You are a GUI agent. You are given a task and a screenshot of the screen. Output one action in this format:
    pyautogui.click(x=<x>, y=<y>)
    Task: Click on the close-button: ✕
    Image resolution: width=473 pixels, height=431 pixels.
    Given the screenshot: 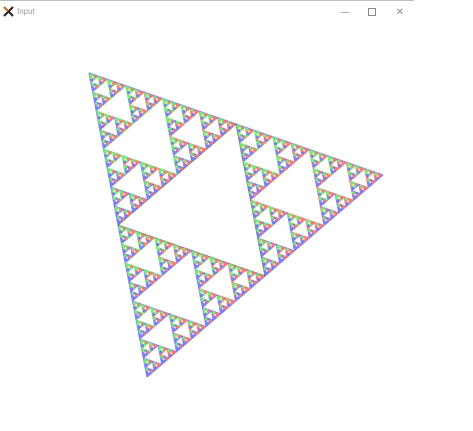 What is the action you would take?
    pyautogui.click(x=400, y=12)
    